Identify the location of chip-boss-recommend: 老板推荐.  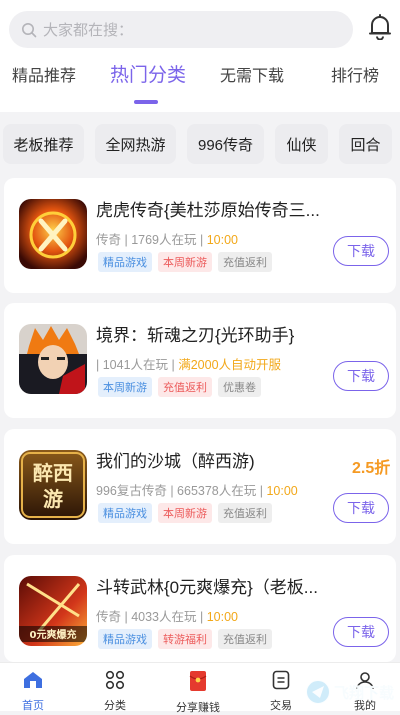
(43, 144).